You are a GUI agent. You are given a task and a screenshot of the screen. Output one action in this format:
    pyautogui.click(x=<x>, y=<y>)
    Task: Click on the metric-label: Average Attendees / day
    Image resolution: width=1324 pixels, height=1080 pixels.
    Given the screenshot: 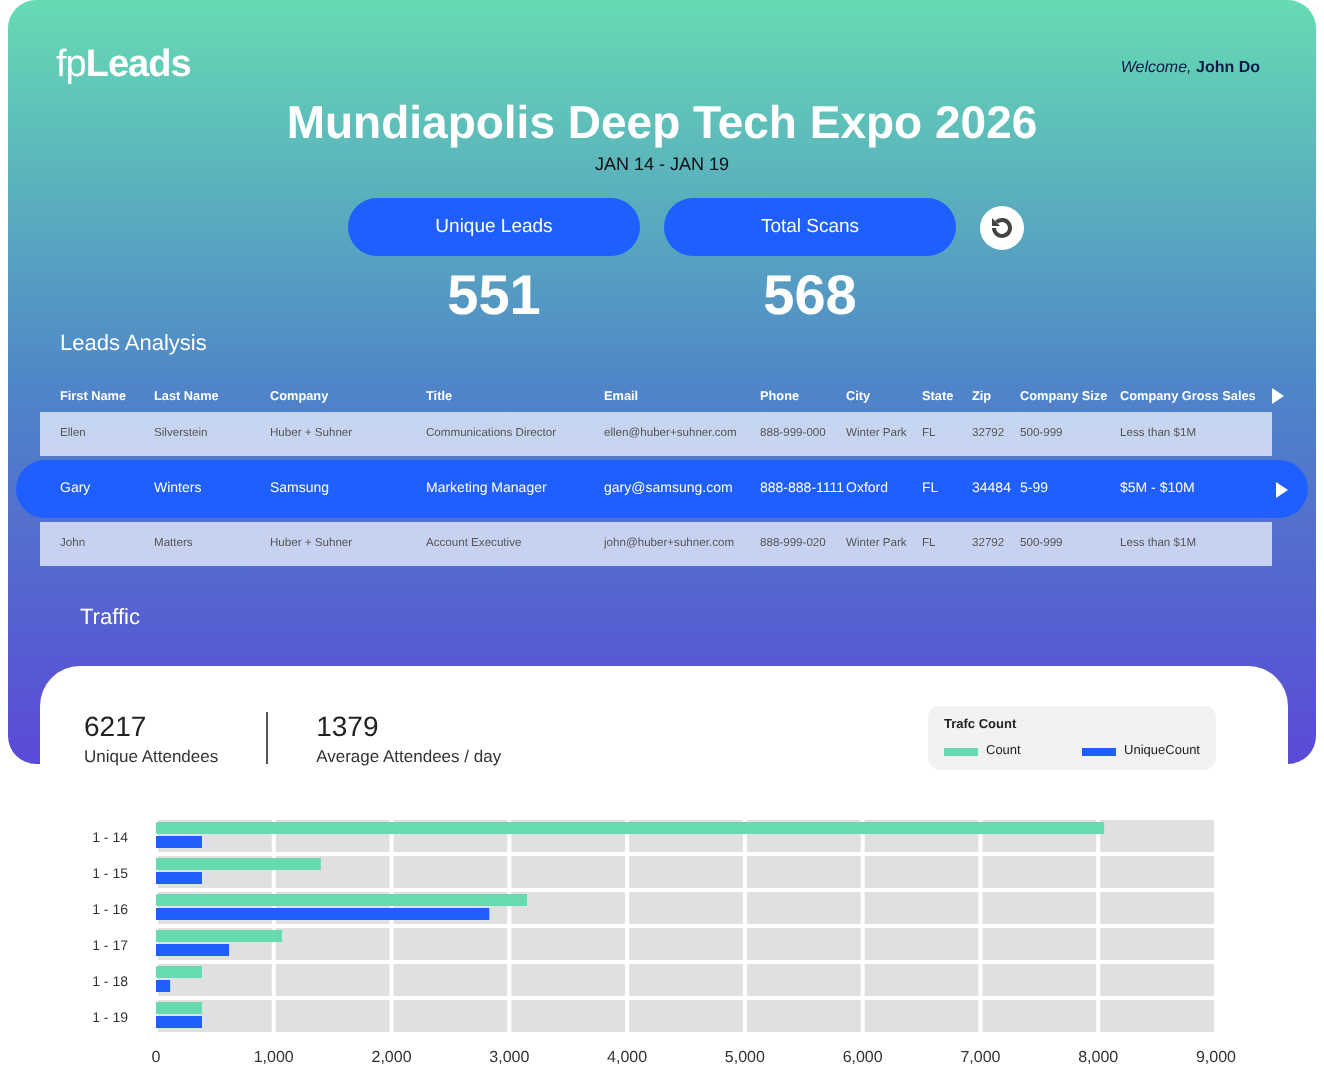 What is the action you would take?
    pyautogui.click(x=409, y=756)
    